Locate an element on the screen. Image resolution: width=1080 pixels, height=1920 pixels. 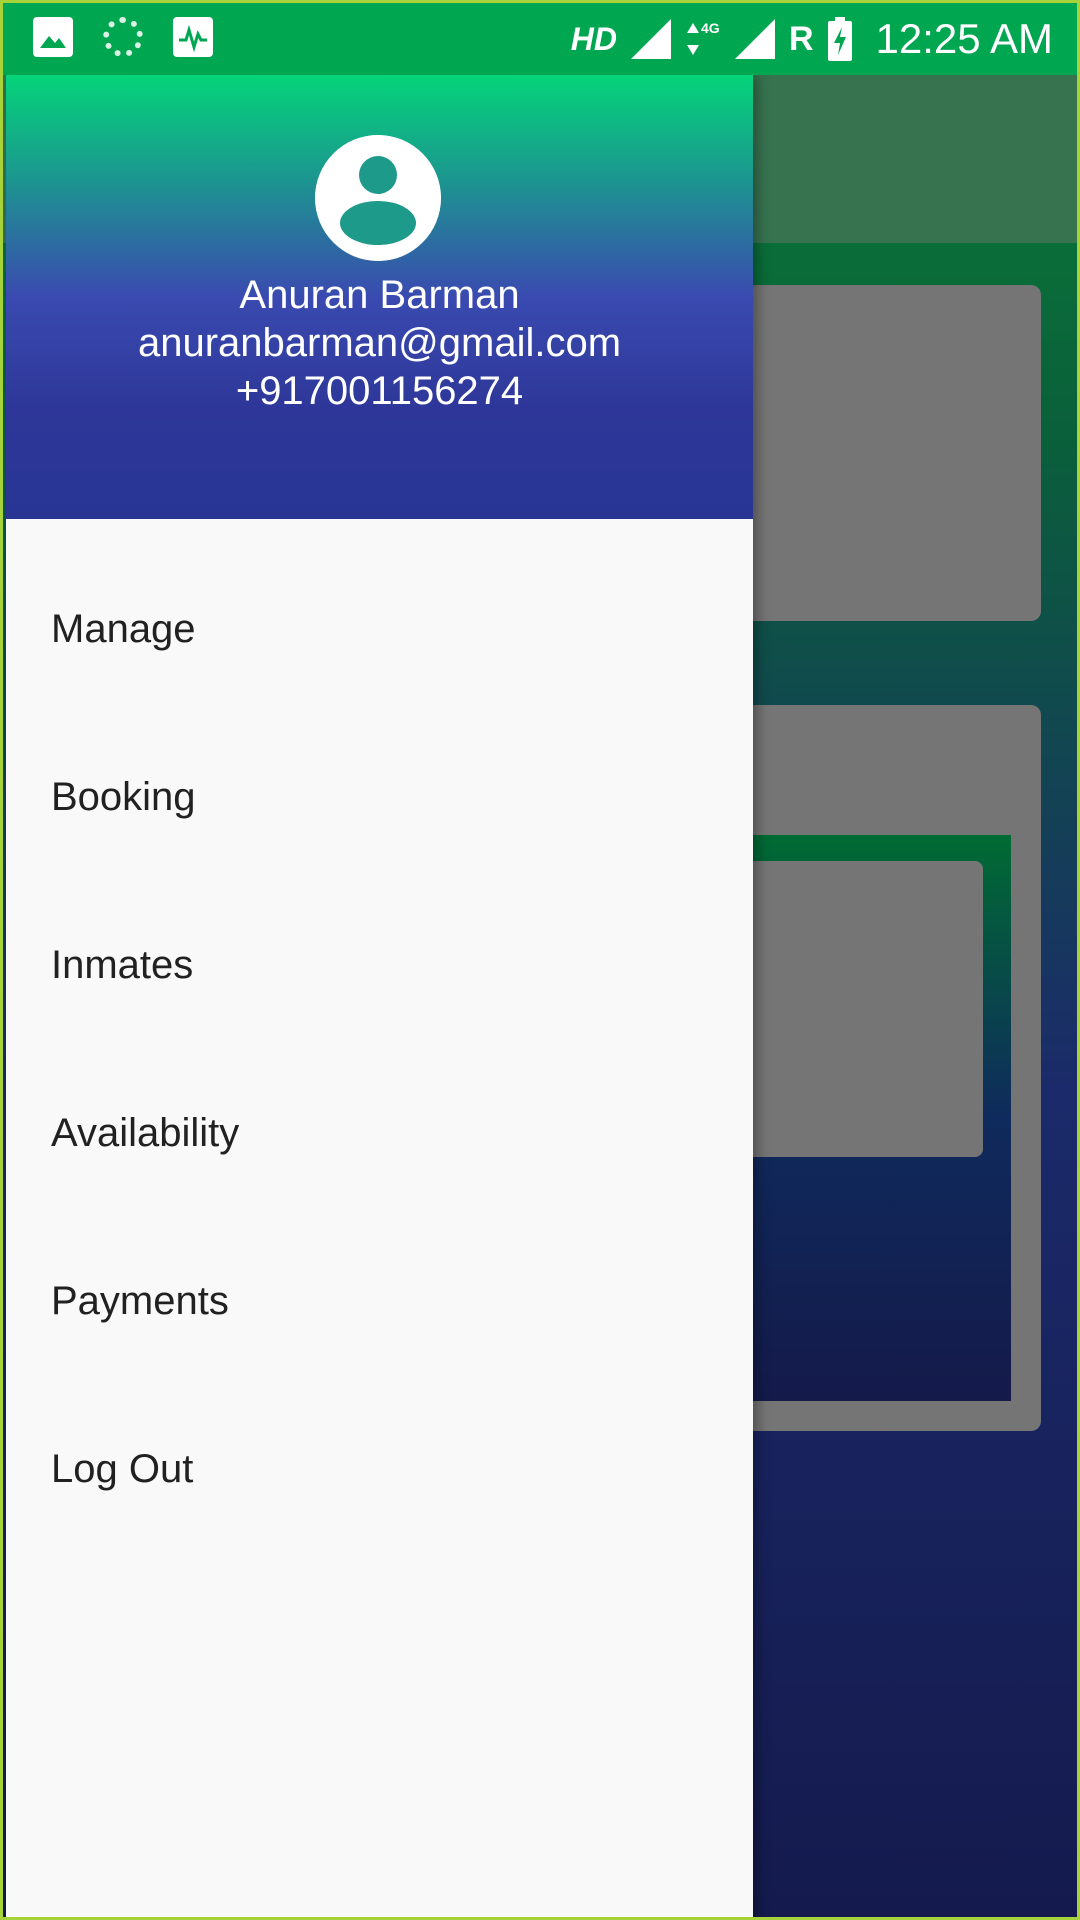
menu-item-inmates: Inmates is located at coordinates (379, 965).